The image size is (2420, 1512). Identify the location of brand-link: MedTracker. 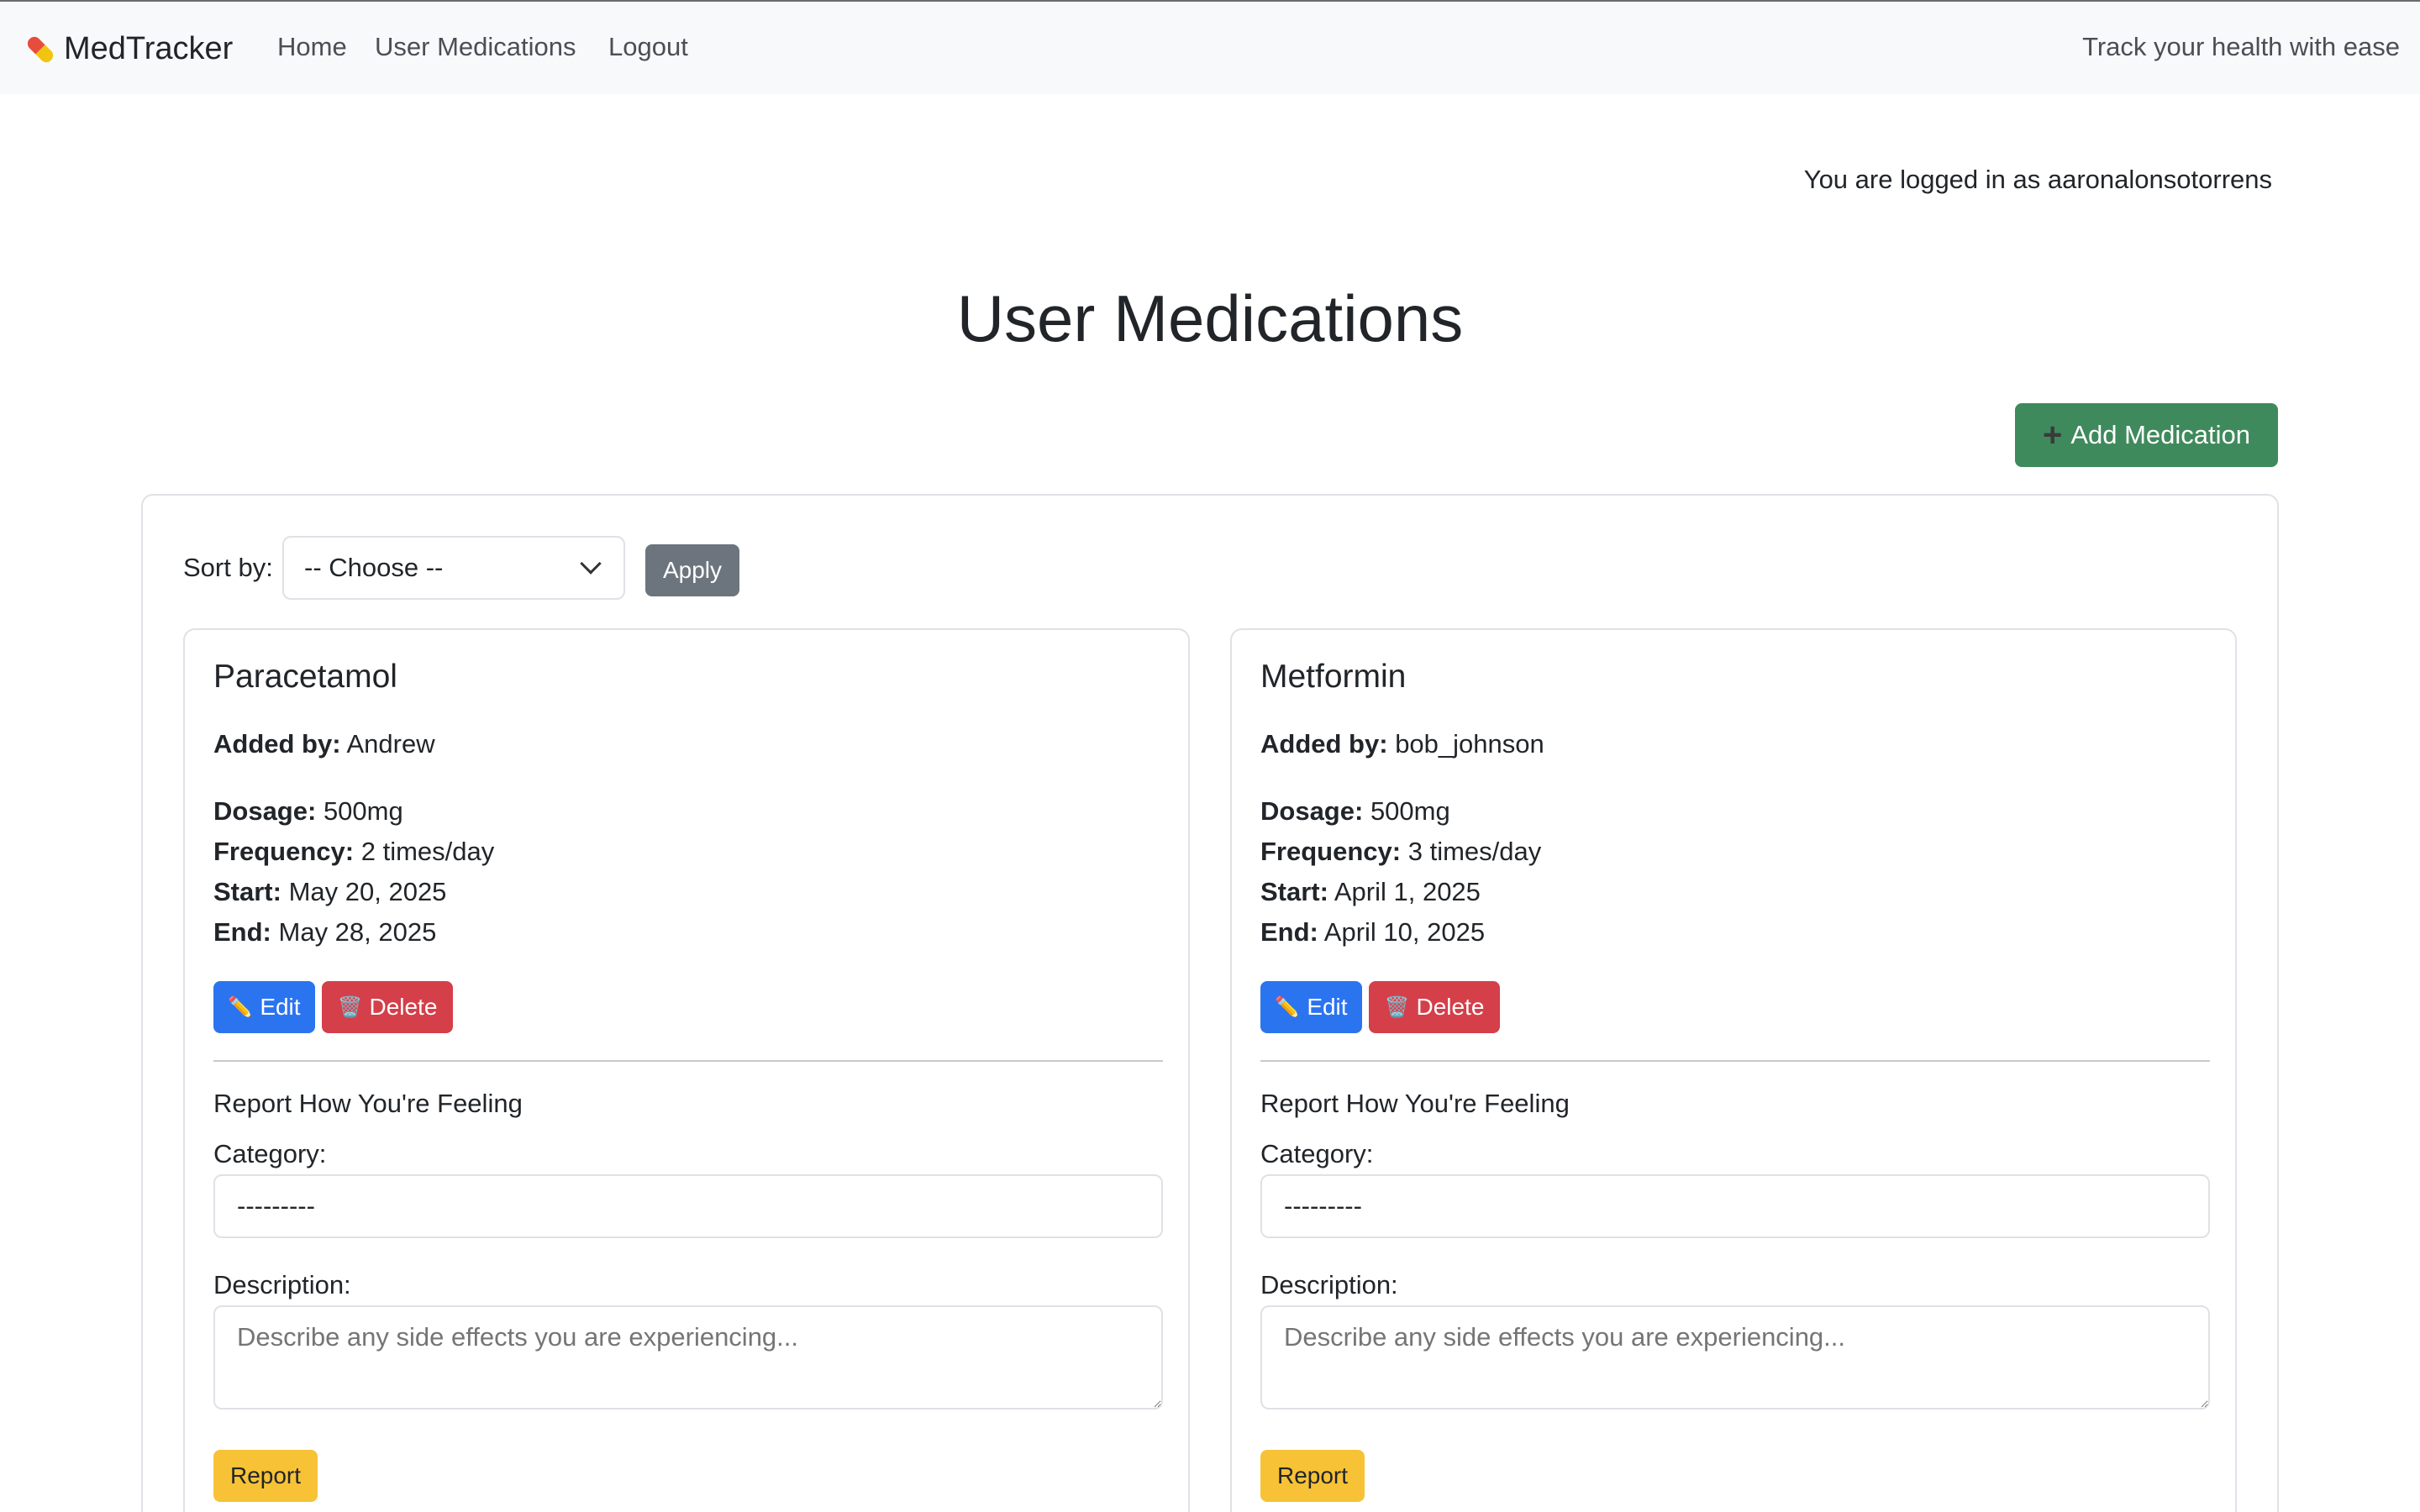
(128, 49).